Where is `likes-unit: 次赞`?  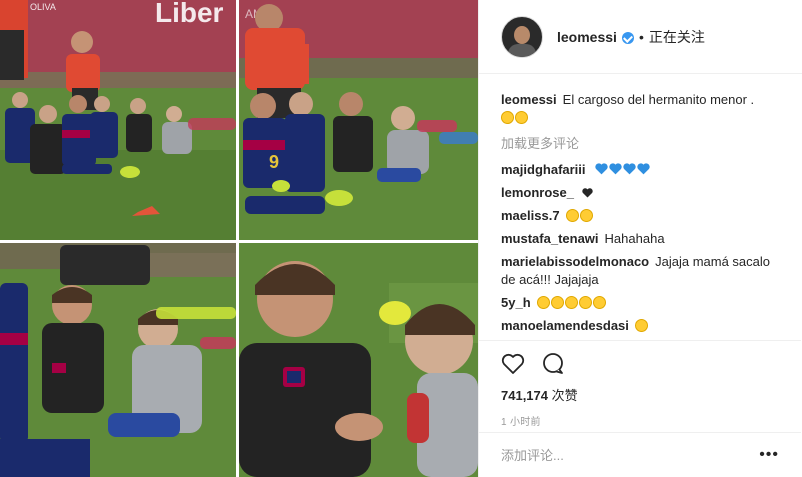
likes-unit: 次赞 is located at coordinates (564, 395).